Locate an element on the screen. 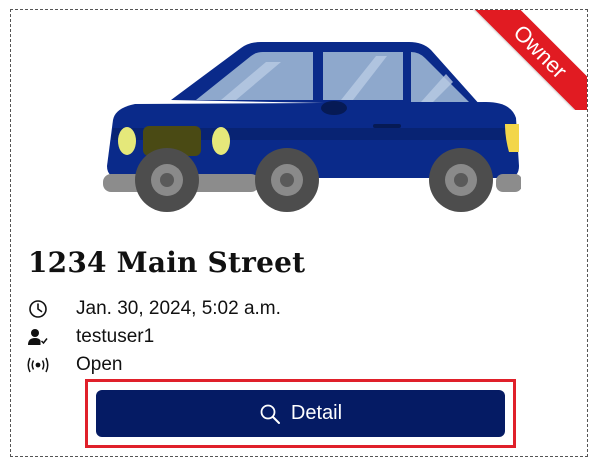 The image size is (601, 468). clock-icon is located at coordinates (38, 309).